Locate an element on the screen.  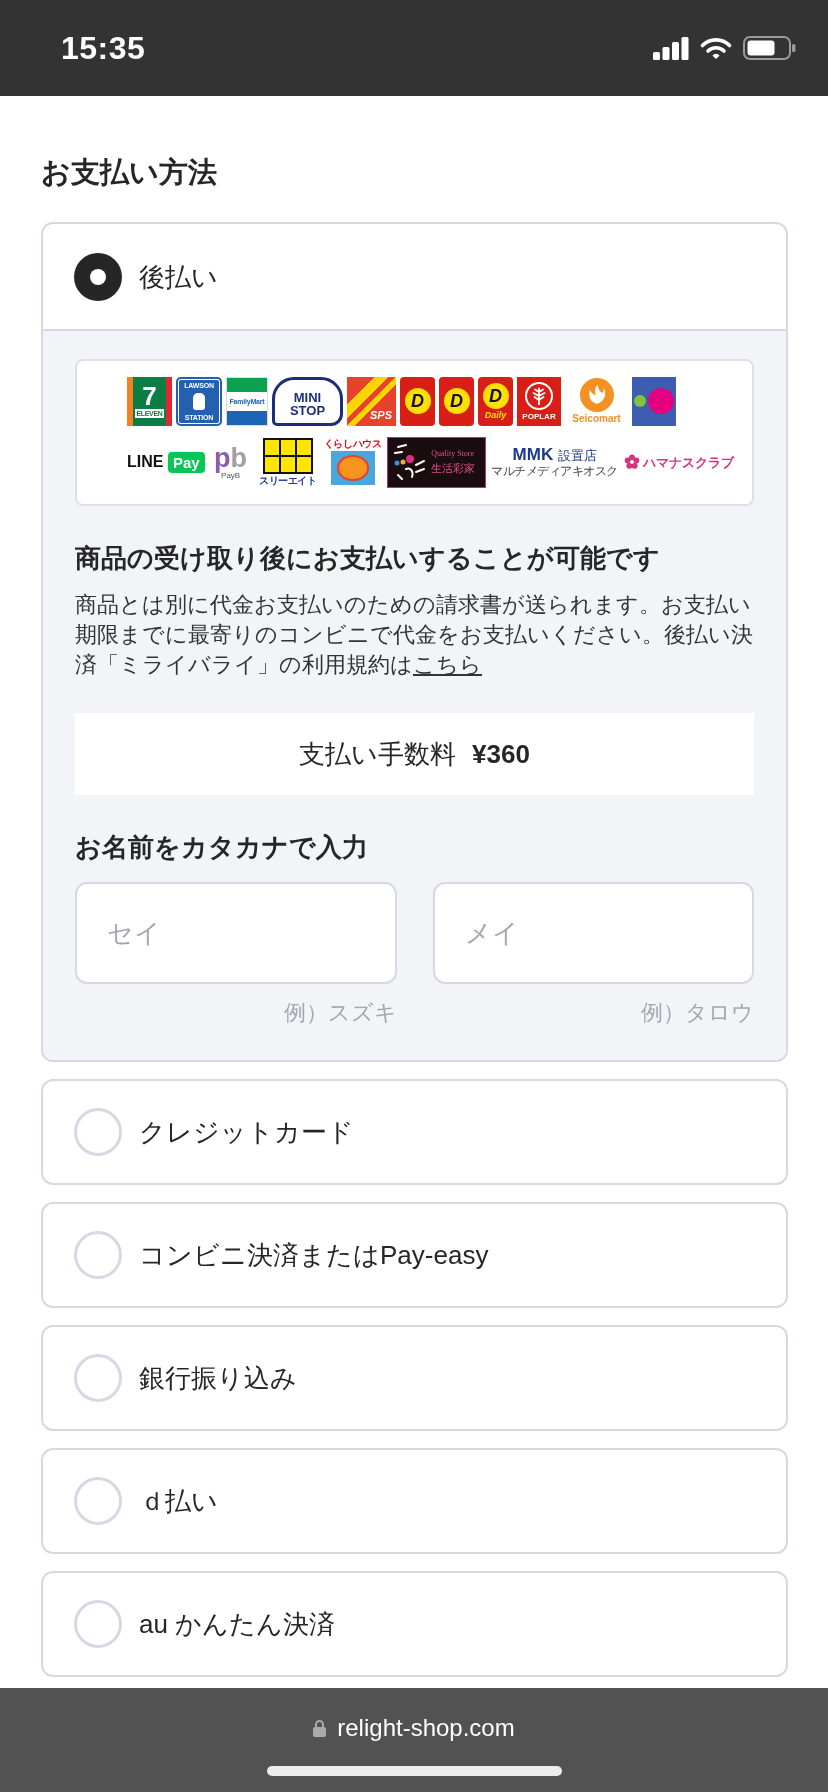
option-card: コンビニ決済またはPay-easy is located at coordinates (414, 1255).